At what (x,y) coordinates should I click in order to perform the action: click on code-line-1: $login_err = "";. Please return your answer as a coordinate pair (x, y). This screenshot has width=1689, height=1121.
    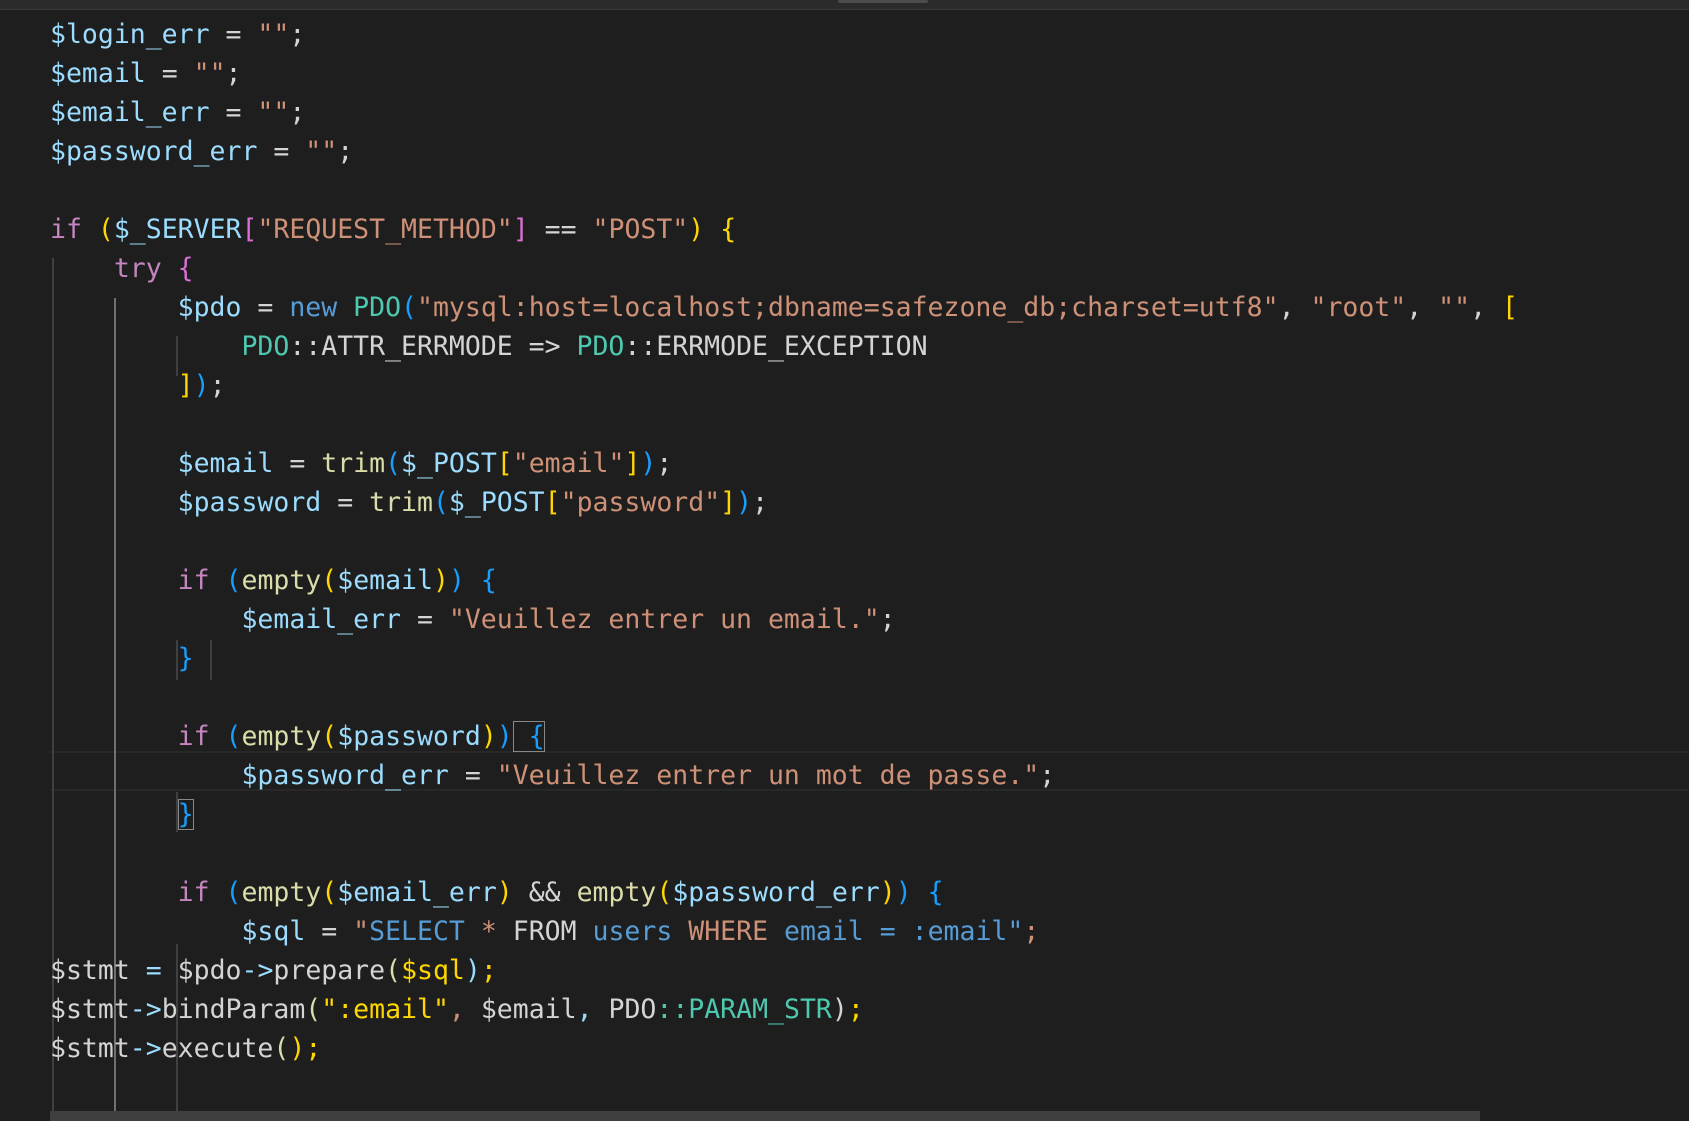
    Looking at the image, I should click on (177, 34).